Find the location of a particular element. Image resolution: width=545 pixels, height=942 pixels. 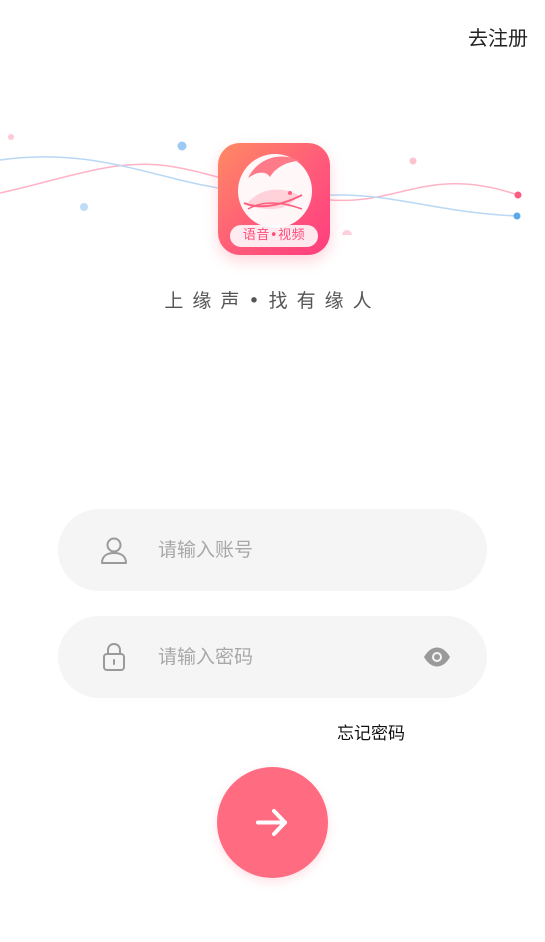

password-field is located at coordinates (272, 657).